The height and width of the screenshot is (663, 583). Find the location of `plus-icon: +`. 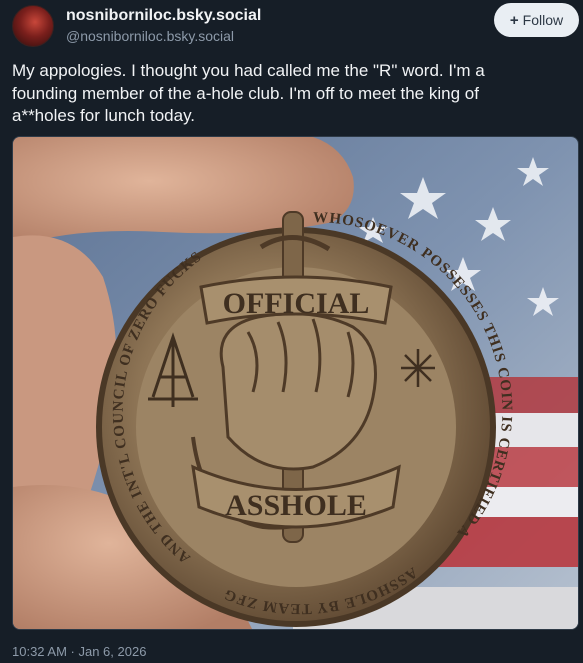

plus-icon: + is located at coordinates (514, 20).